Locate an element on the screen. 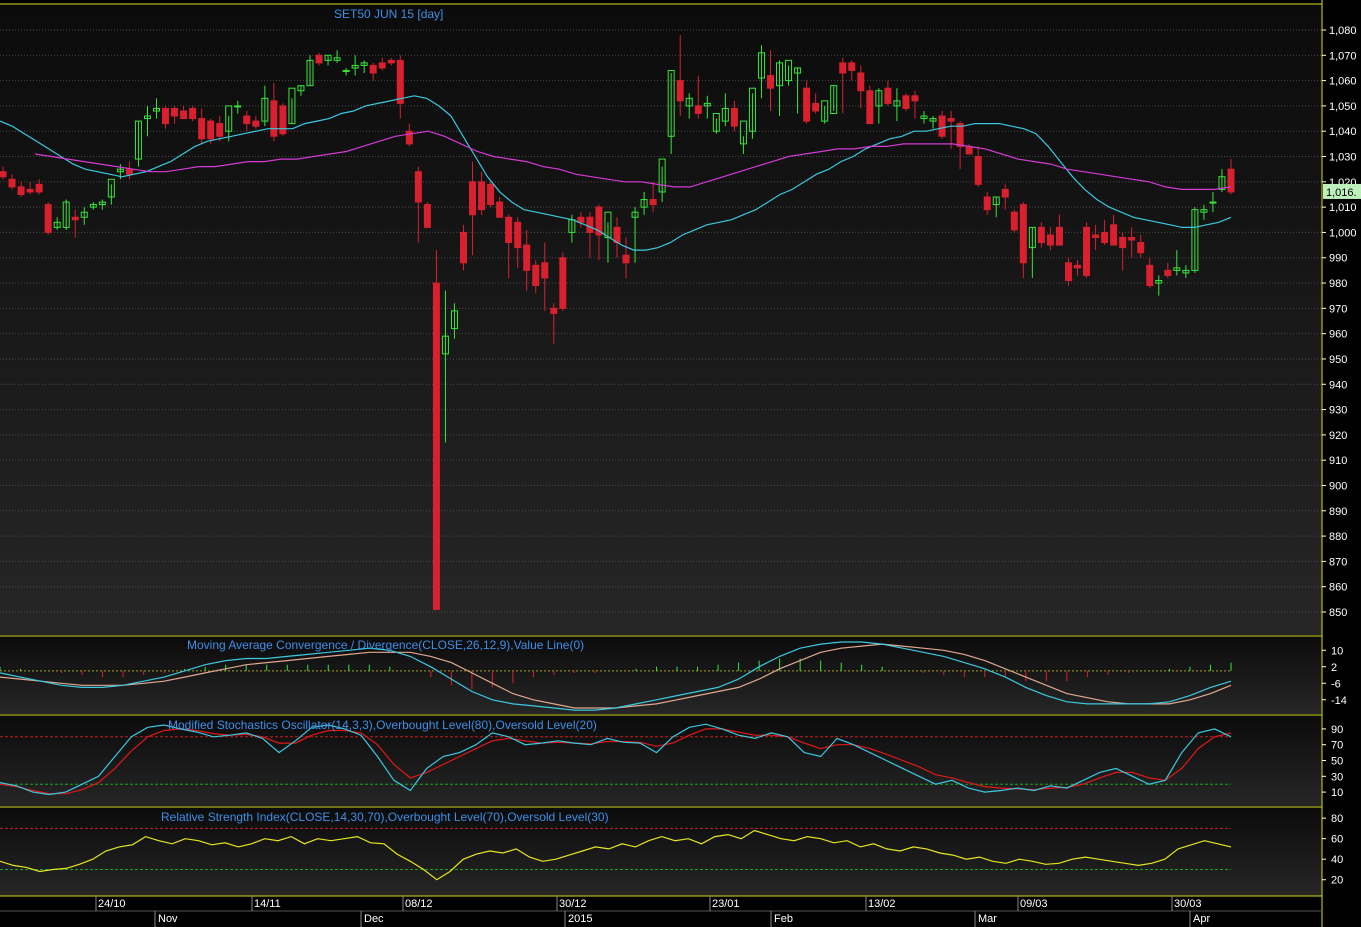 The height and width of the screenshot is (927, 1361). price-tick-label: 1,080 is located at coordinates (1343, 31).